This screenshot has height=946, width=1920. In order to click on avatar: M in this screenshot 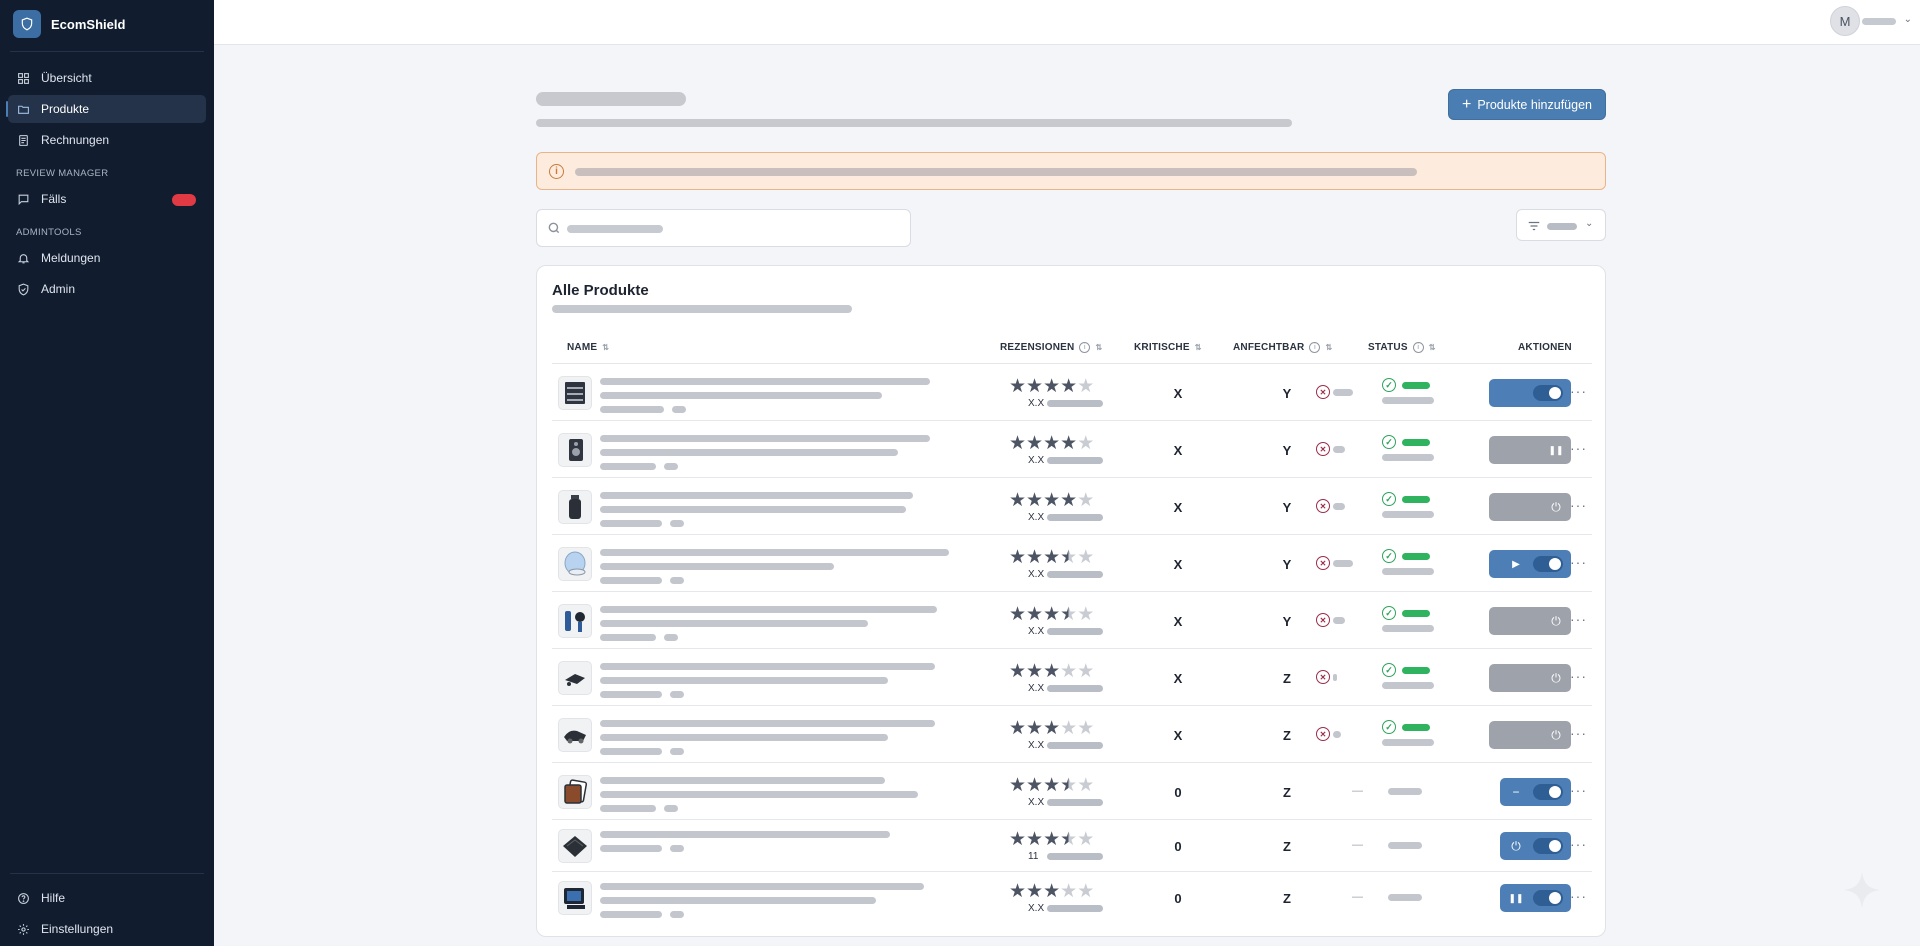, I will do `click(1845, 21)`.